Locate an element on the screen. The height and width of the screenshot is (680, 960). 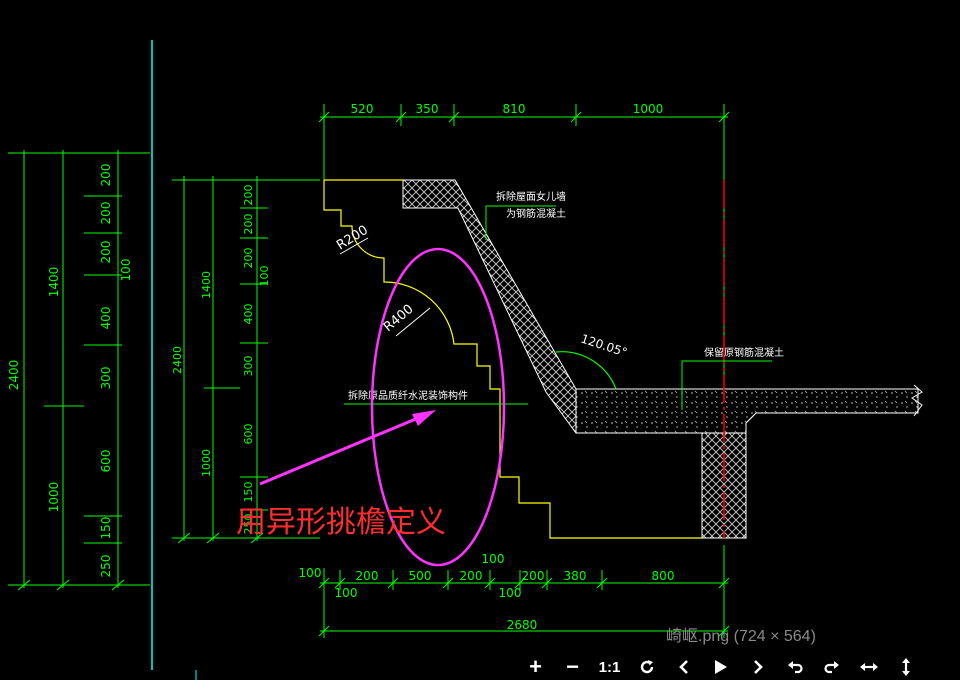
slab-dots is located at coordinates (747, 411).